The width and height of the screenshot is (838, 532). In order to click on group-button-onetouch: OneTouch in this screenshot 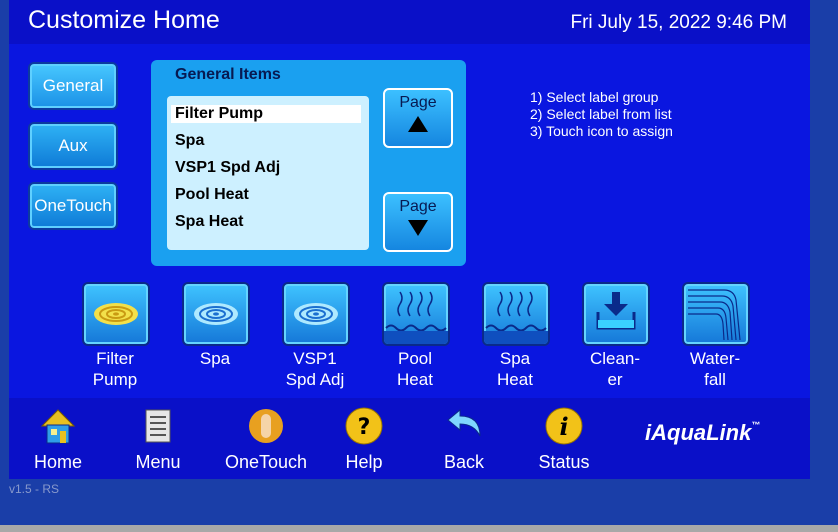, I will do `click(73, 206)`.